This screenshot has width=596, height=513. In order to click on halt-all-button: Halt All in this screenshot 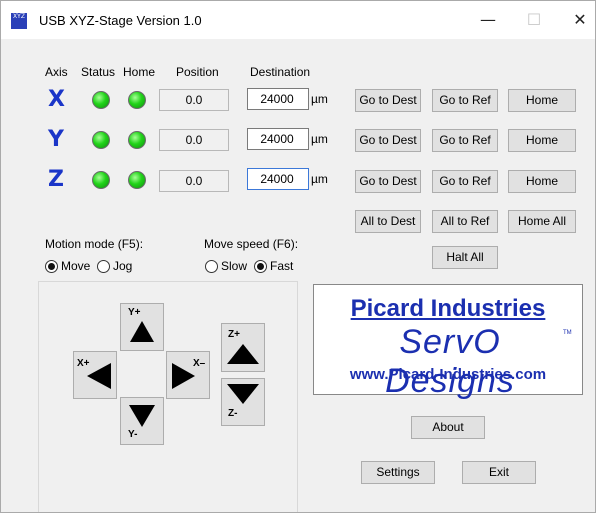, I will do `click(465, 257)`.